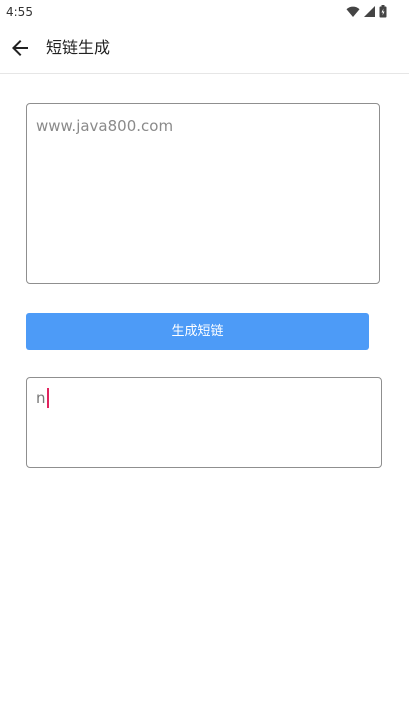 This screenshot has height=725, width=409. I want to click on status-time: 4:55, so click(19, 12).